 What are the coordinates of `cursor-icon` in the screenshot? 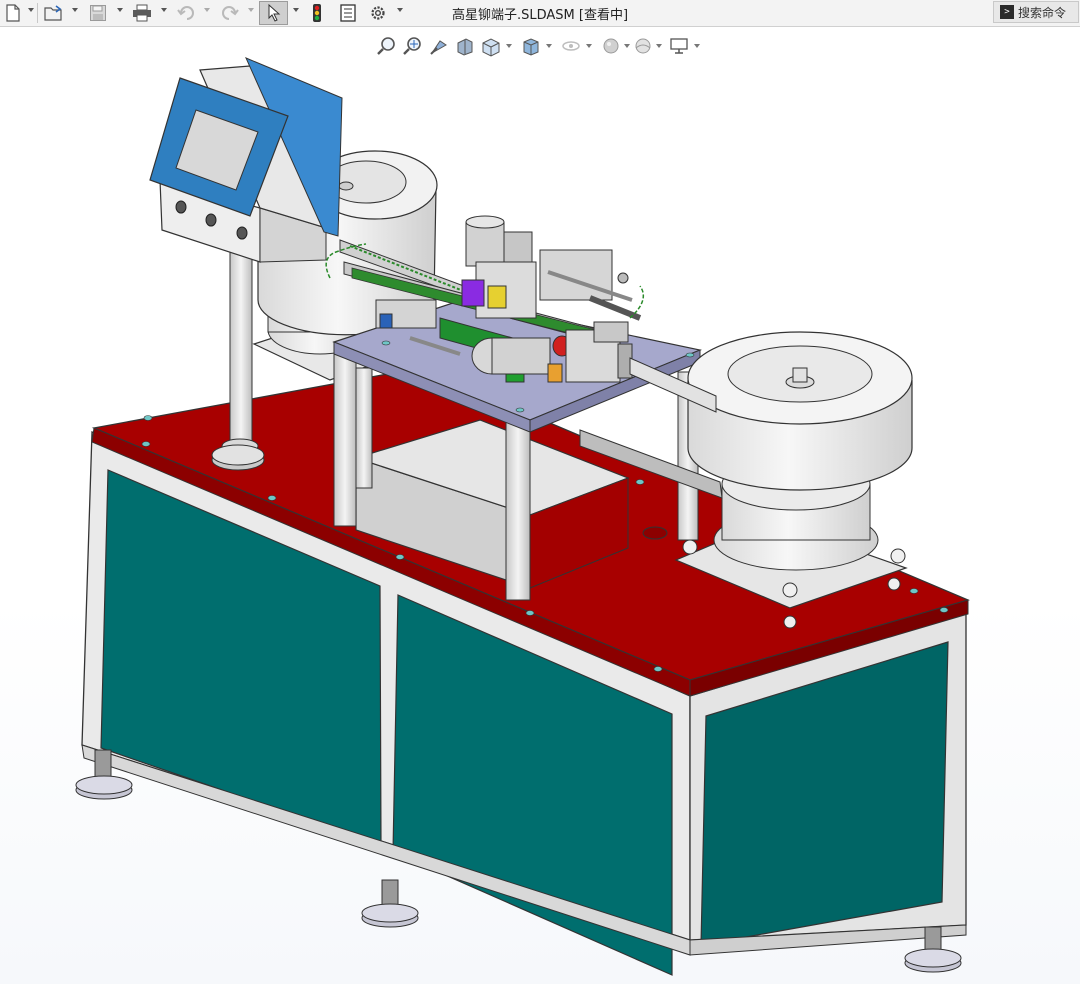 It's located at (274, 13).